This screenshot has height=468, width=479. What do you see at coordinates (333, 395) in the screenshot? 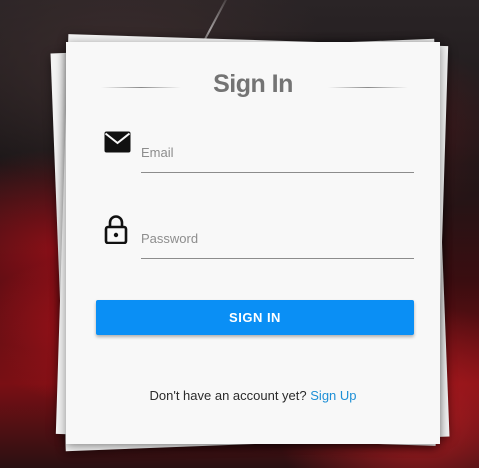
I see `sign-up-link: Sign Up` at bounding box center [333, 395].